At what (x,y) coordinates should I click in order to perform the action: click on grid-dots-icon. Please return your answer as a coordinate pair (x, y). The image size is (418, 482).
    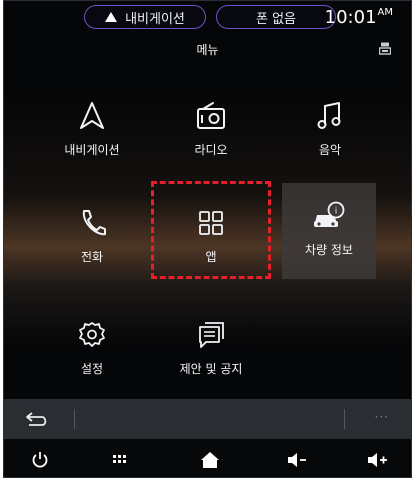
    Looking at the image, I should click on (120, 460).